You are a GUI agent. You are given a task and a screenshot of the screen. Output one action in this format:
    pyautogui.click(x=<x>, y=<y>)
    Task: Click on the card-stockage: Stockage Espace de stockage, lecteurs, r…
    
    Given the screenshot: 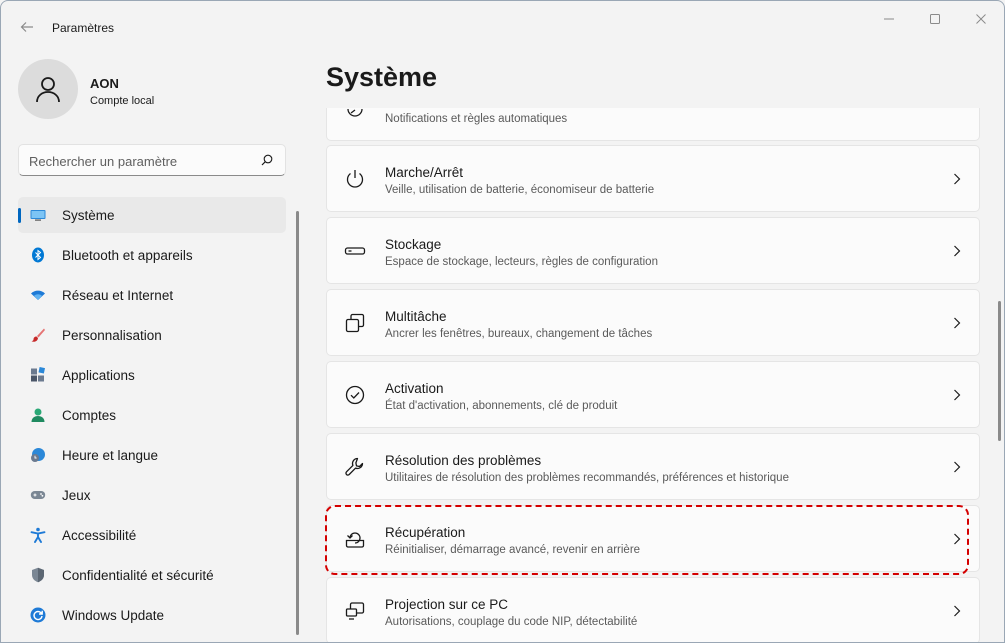 What is the action you would take?
    pyautogui.click(x=653, y=250)
    